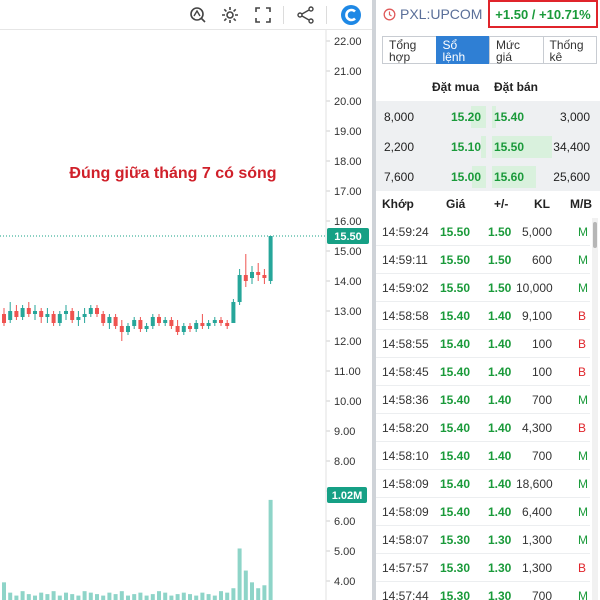  I want to click on trade-volume: 700, so click(541, 594).